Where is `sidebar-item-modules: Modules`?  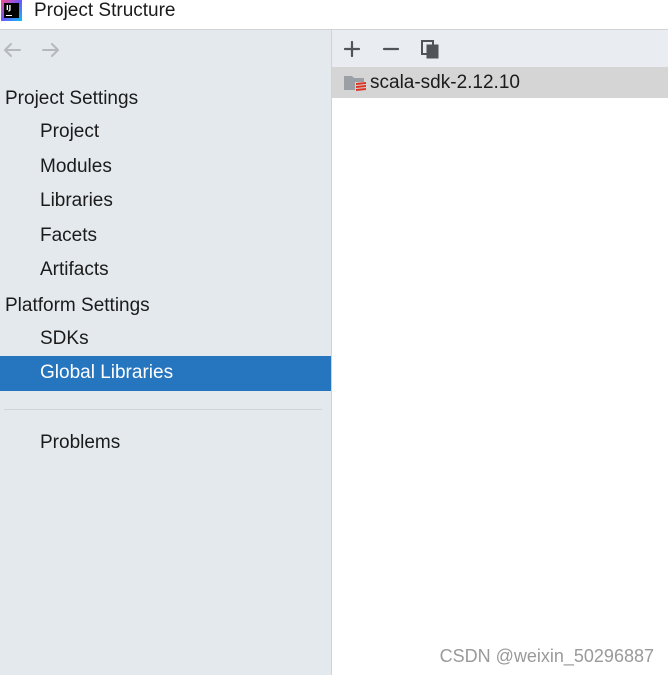 sidebar-item-modules: Modules is located at coordinates (165, 167).